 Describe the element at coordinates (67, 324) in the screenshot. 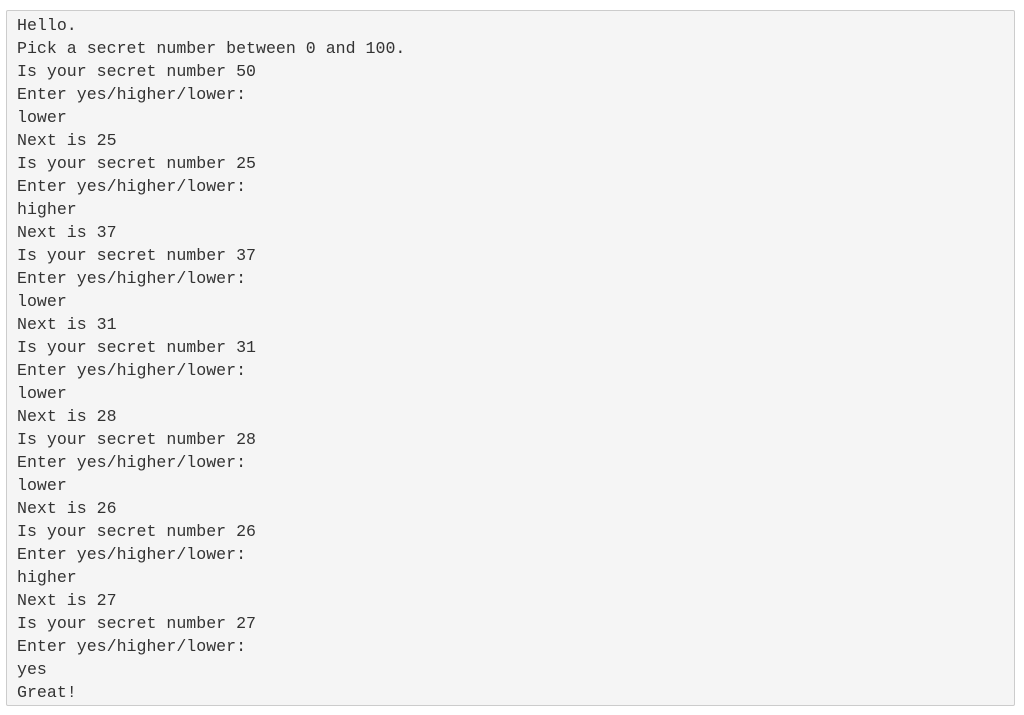

I see `console-line: Next is 31` at that location.